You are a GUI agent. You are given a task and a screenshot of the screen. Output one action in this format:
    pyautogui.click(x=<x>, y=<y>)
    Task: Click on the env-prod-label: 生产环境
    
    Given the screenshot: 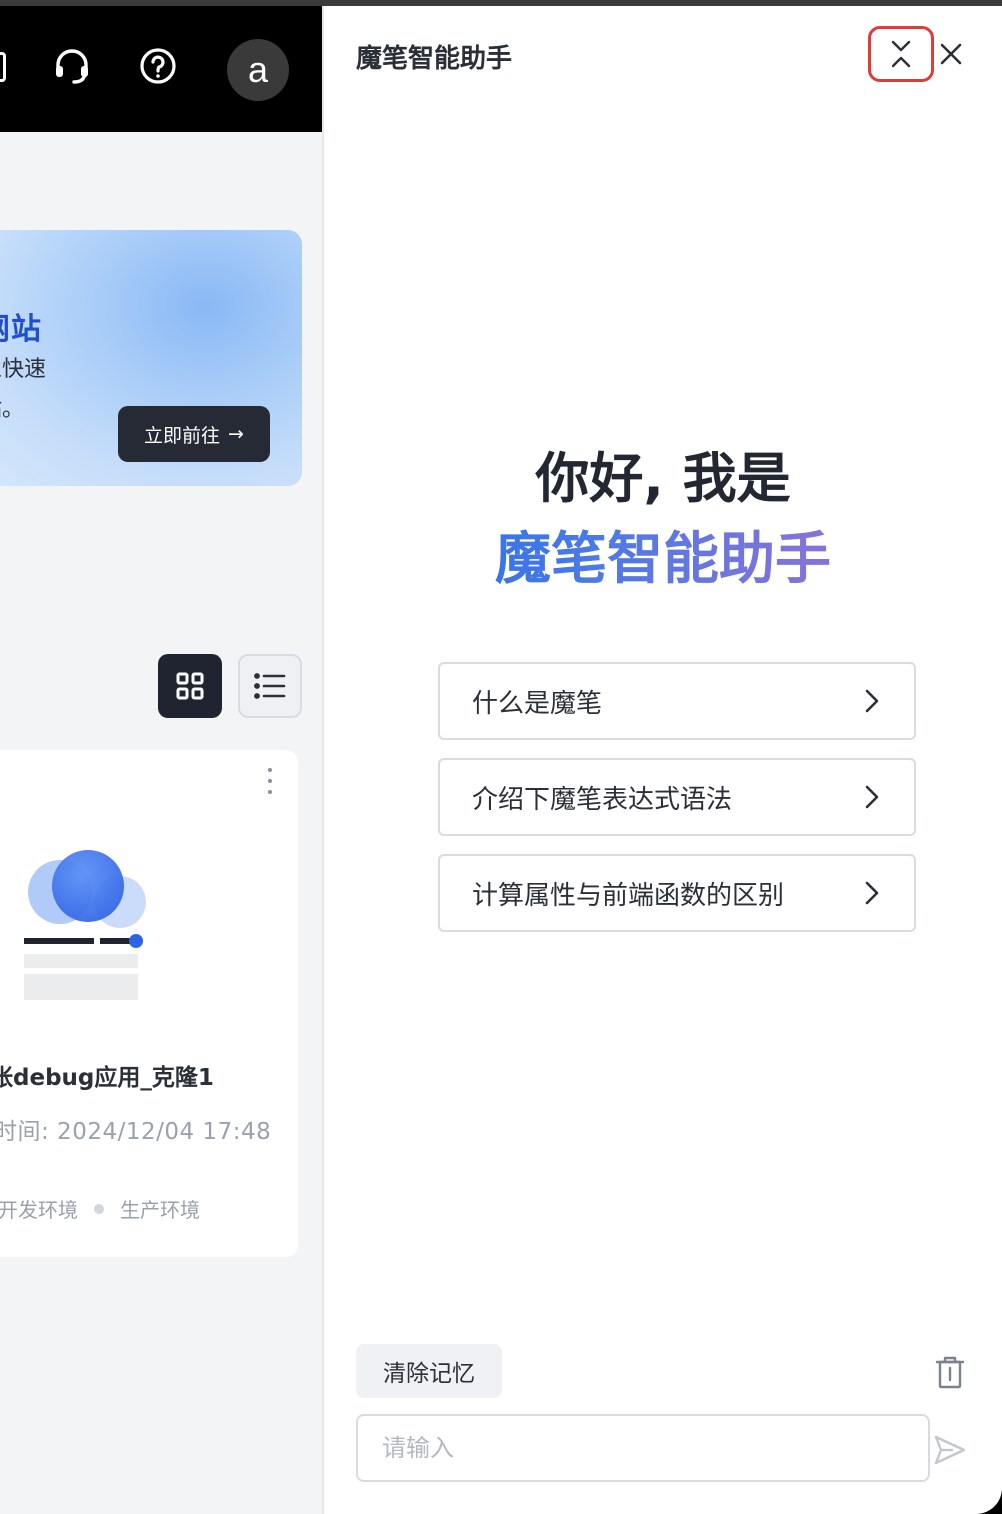 What is the action you would take?
    pyautogui.click(x=160, y=1210)
    